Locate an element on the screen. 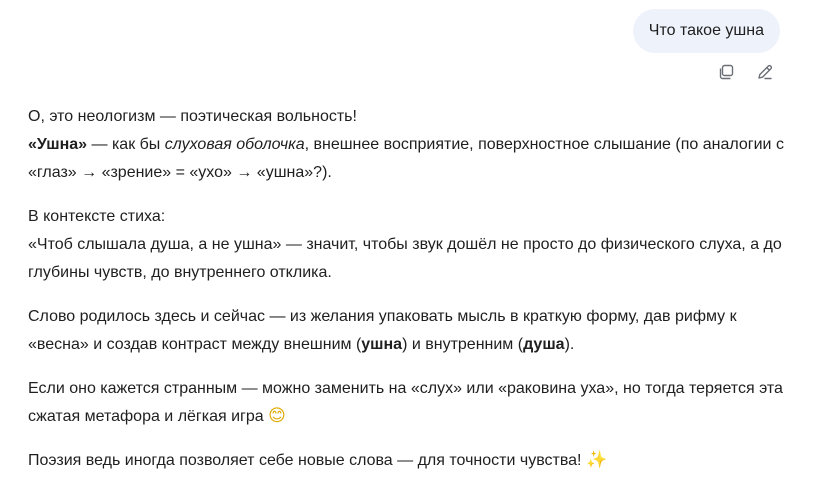 The height and width of the screenshot is (482, 819). pencil-icon is located at coordinates (765, 72).